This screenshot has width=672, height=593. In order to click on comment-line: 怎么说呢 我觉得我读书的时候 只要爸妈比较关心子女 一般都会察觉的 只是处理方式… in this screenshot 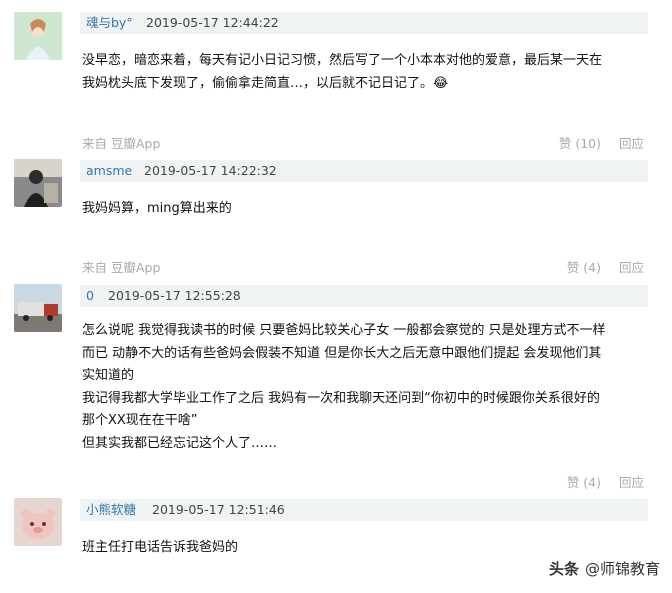, I will do `click(344, 330)`.